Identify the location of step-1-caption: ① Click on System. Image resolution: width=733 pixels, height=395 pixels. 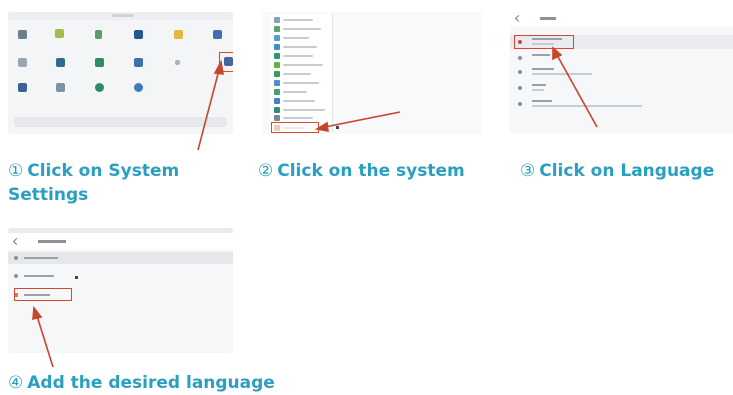
(93, 171).